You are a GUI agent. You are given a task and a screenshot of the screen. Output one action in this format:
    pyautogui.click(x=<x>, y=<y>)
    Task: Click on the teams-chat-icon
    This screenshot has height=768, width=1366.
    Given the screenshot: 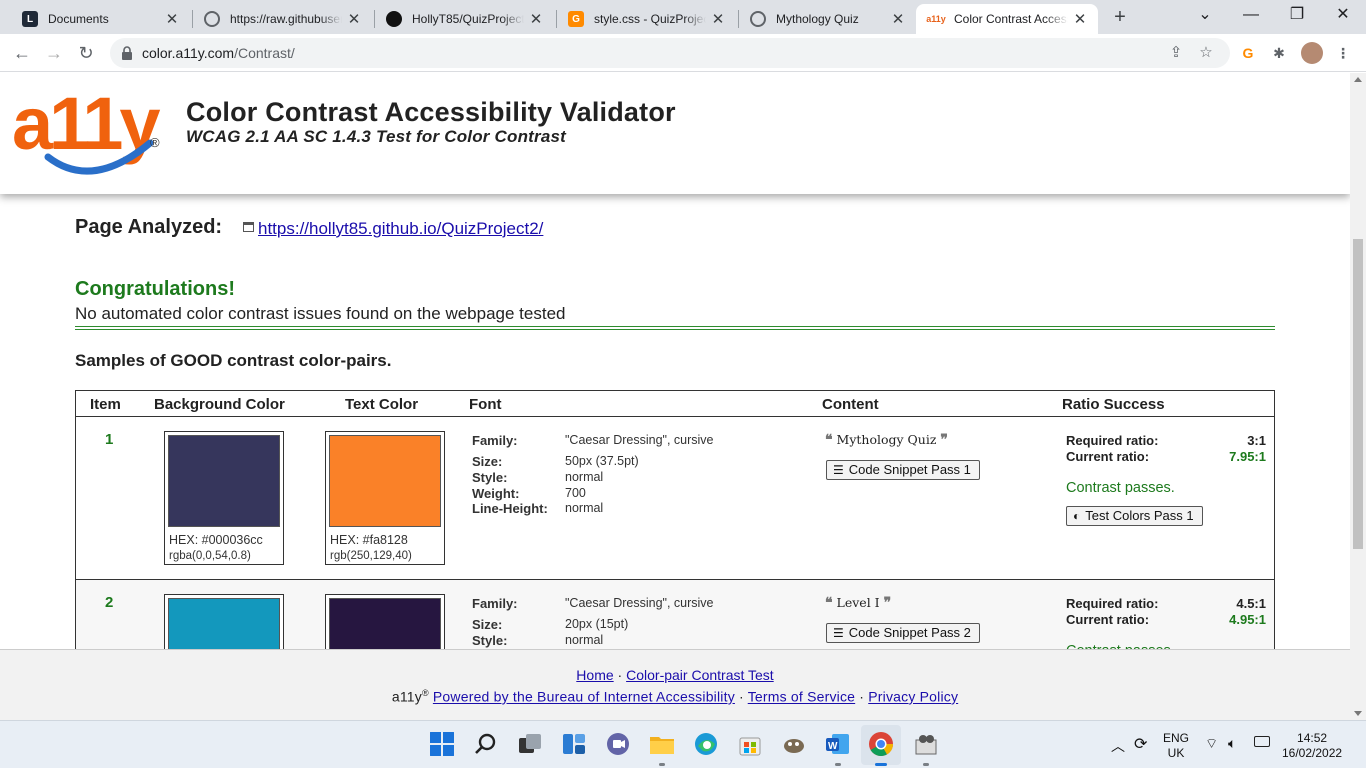 What is the action you would take?
    pyautogui.click(x=618, y=744)
    